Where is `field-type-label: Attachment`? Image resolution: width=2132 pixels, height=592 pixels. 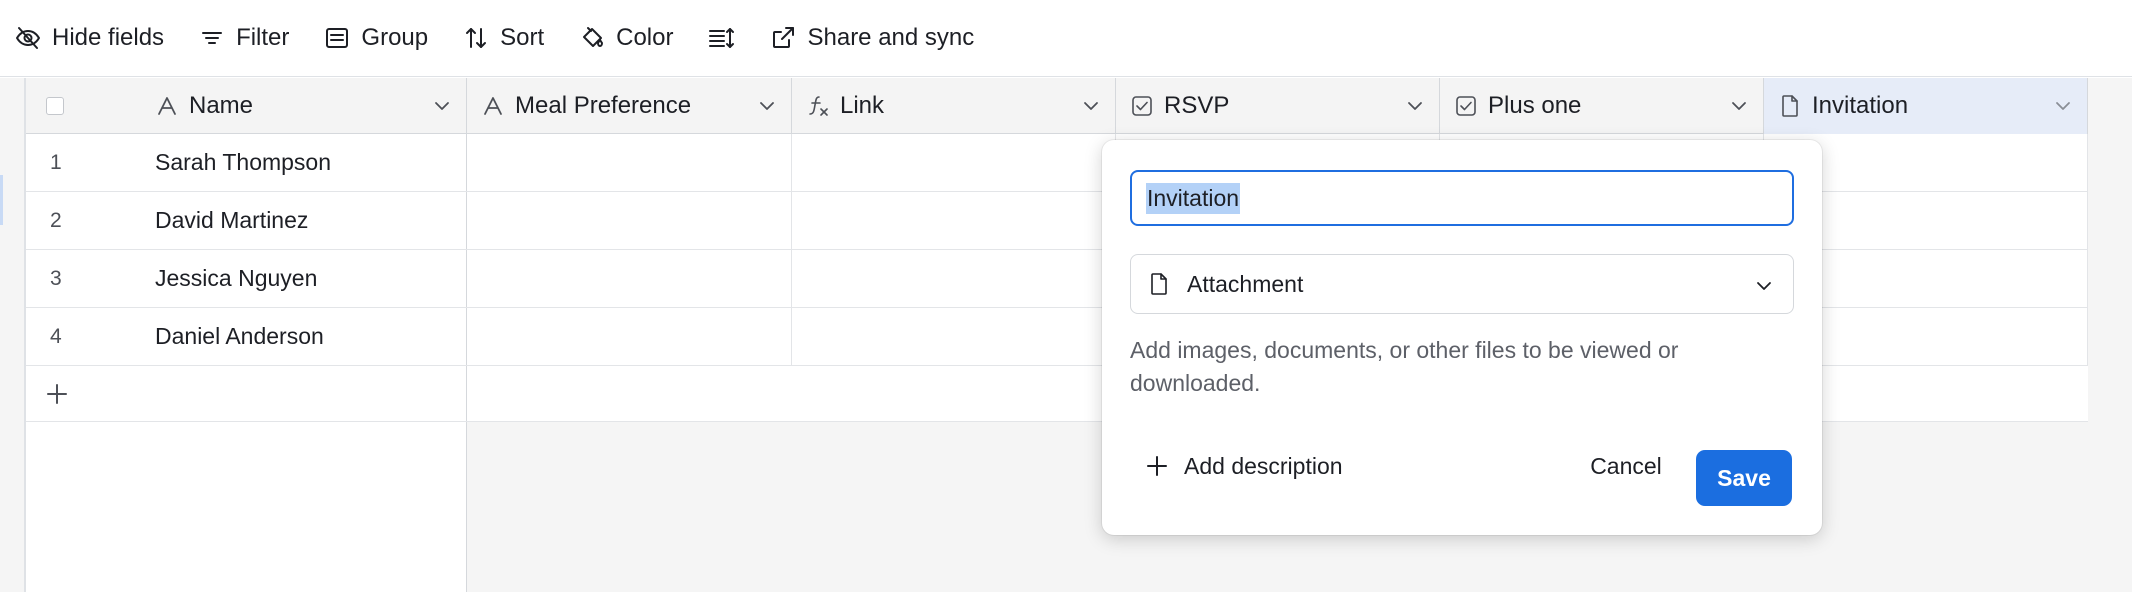 field-type-label: Attachment is located at coordinates (1245, 283).